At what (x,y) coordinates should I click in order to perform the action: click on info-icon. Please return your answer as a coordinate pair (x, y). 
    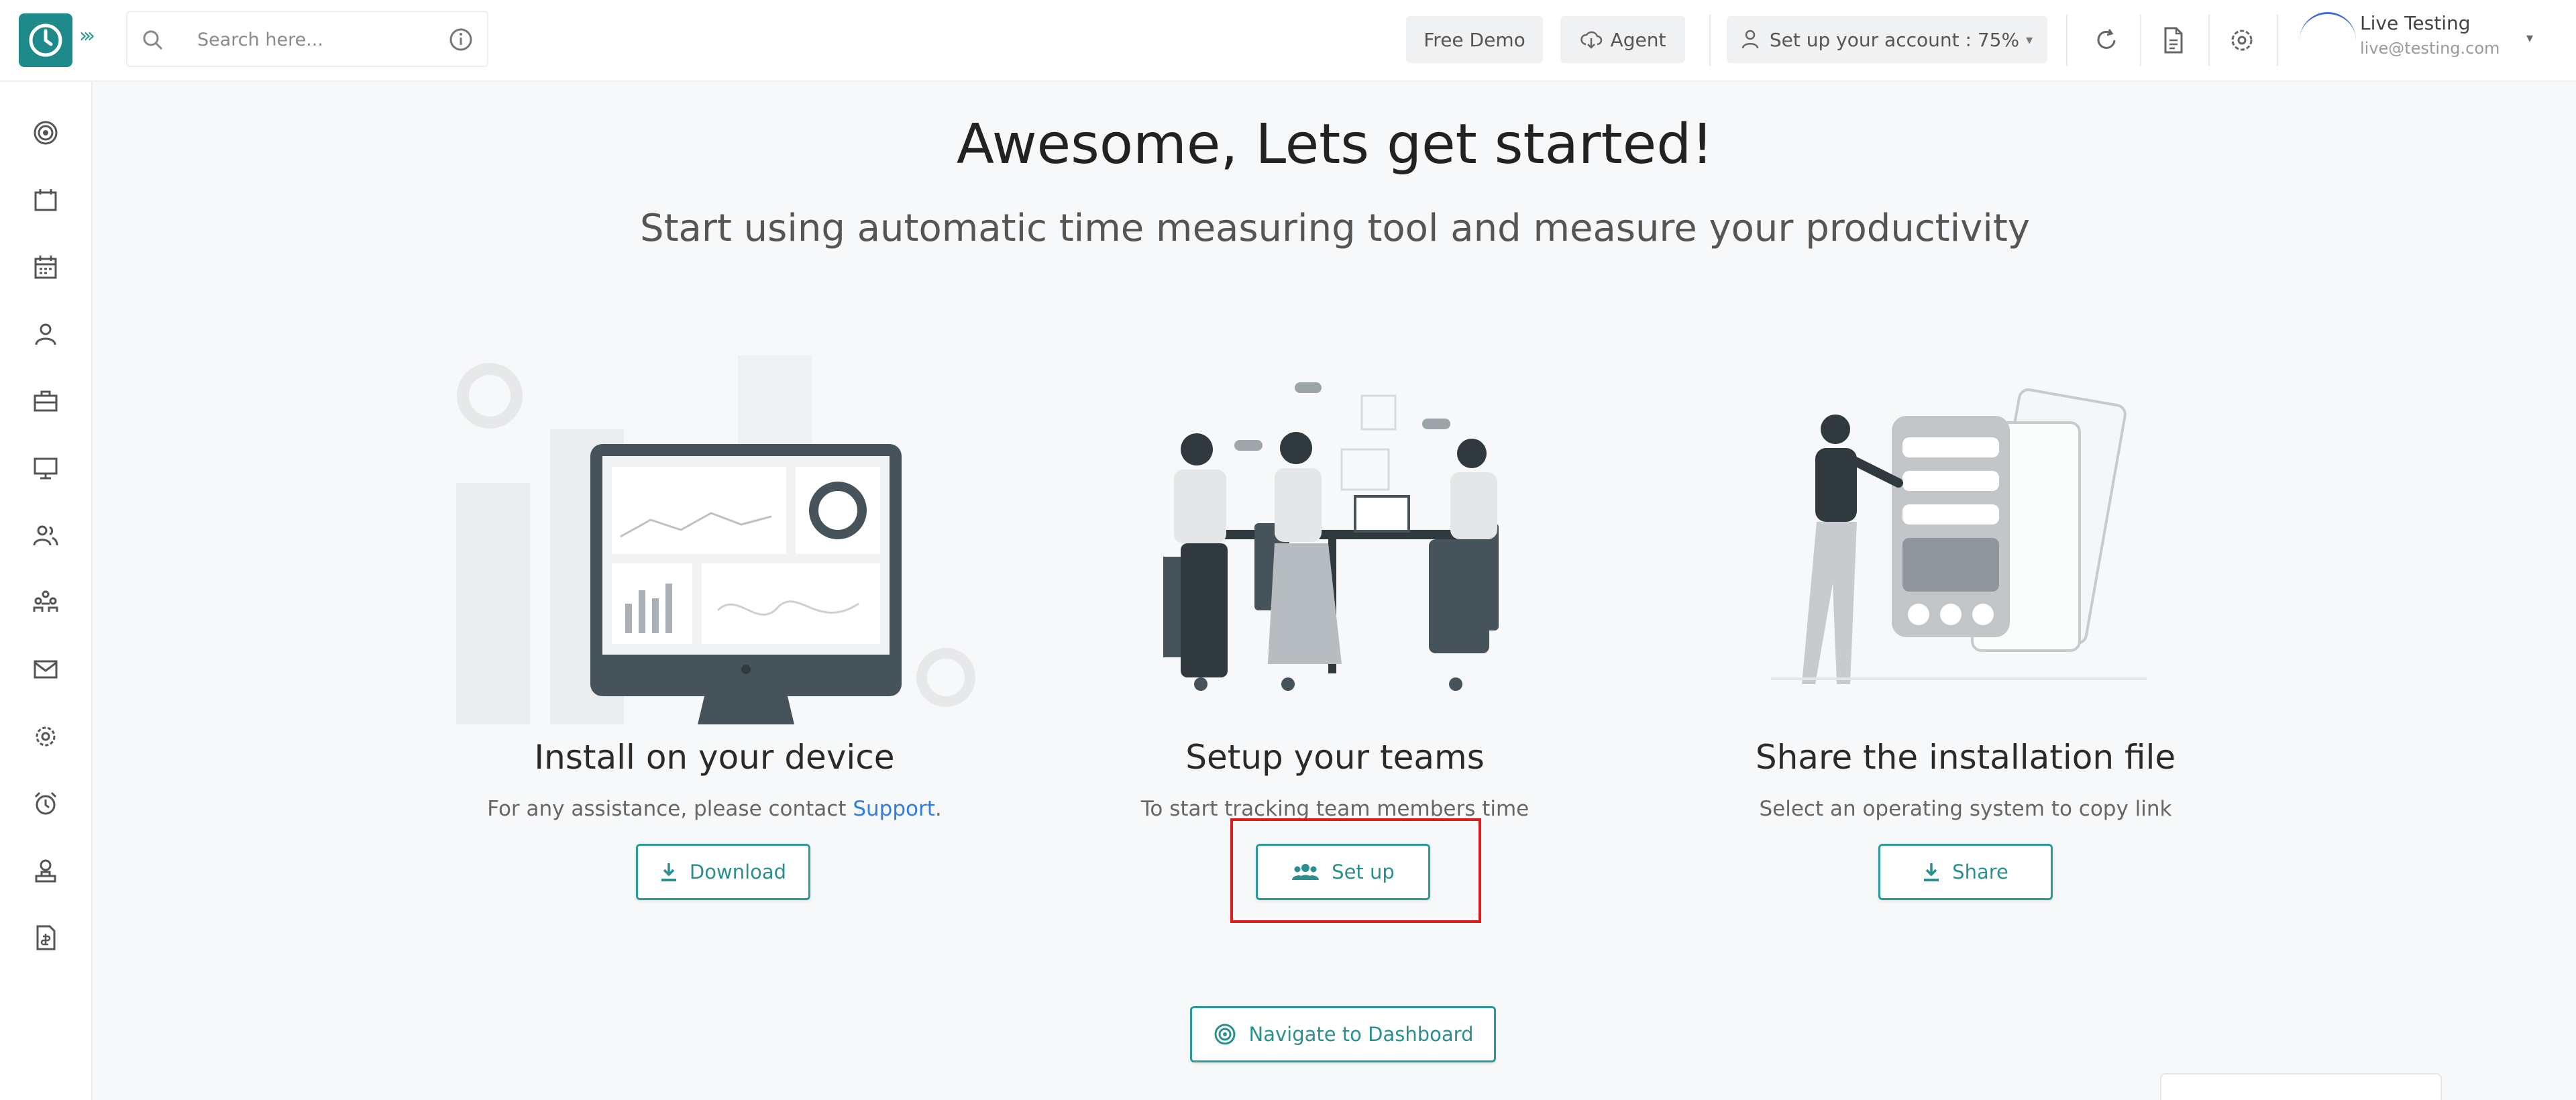
    Looking at the image, I should click on (461, 39).